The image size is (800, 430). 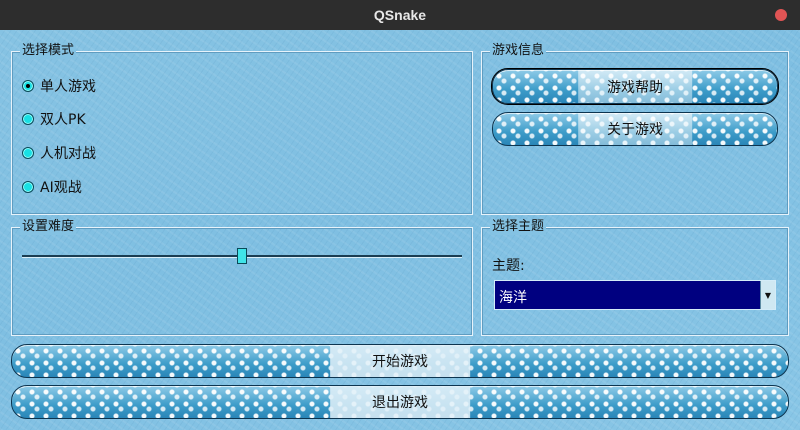 I want to click on radio-label: 人机对战, so click(x=68, y=154).